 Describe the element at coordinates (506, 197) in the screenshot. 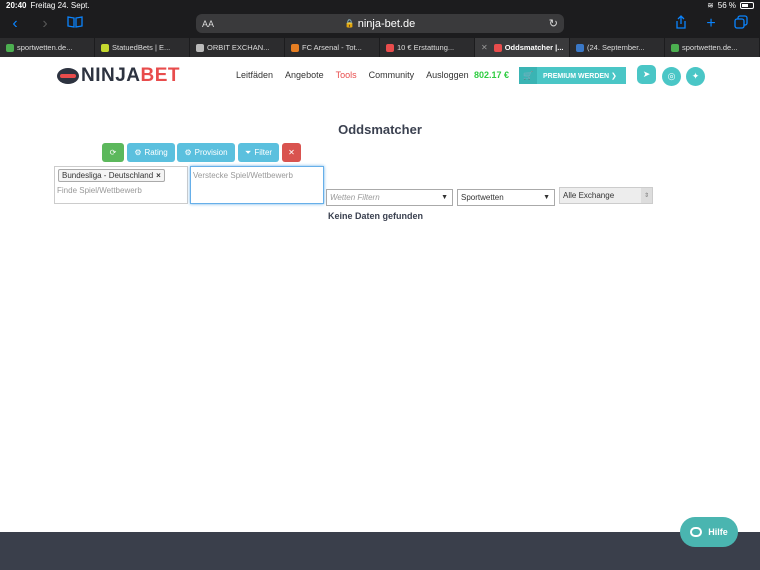

I see `sport-select: Sportwetten ▼` at that location.